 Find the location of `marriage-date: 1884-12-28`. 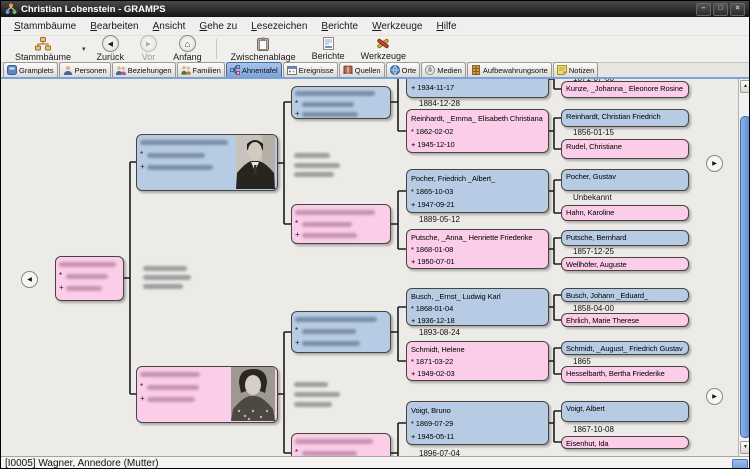

marriage-date: 1884-12-28 is located at coordinates (439, 103).